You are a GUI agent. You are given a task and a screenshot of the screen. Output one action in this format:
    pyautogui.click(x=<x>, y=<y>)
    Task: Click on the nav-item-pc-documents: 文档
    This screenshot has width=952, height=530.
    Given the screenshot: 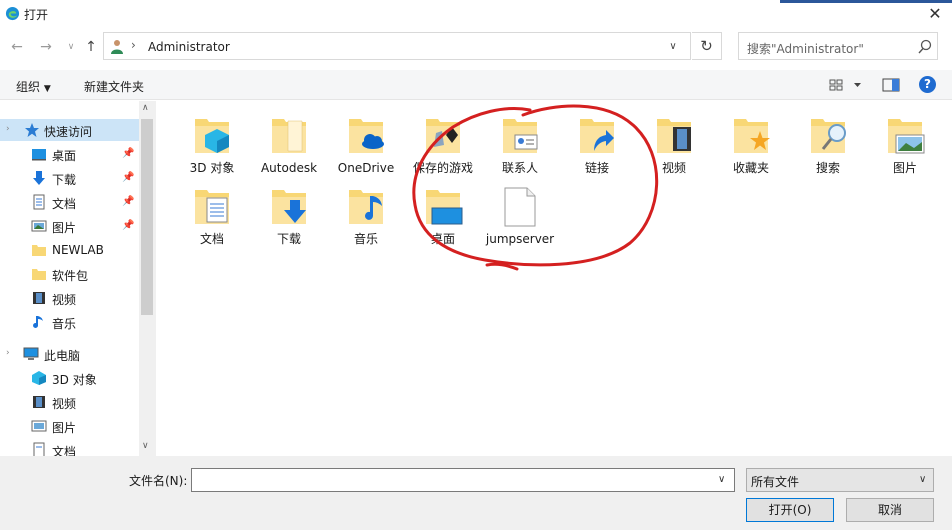 What is the action you would take?
    pyautogui.click(x=69, y=447)
    